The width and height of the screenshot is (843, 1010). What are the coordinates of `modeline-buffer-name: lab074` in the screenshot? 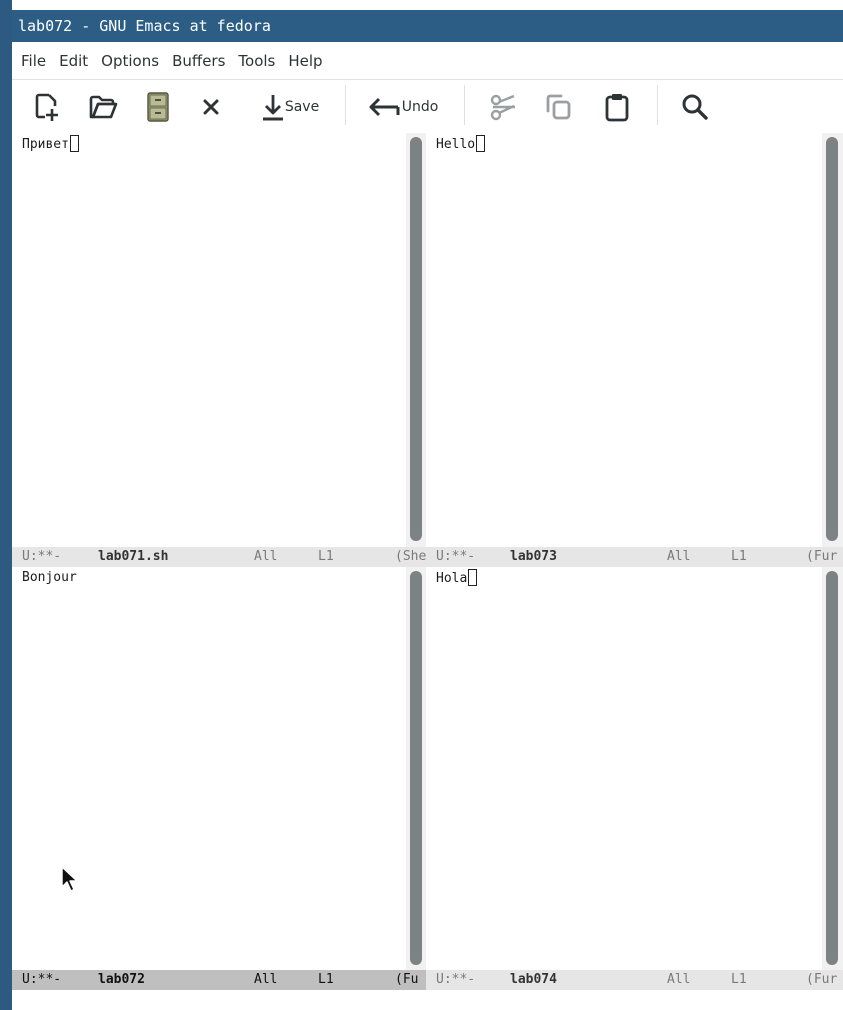 It's located at (533, 980).